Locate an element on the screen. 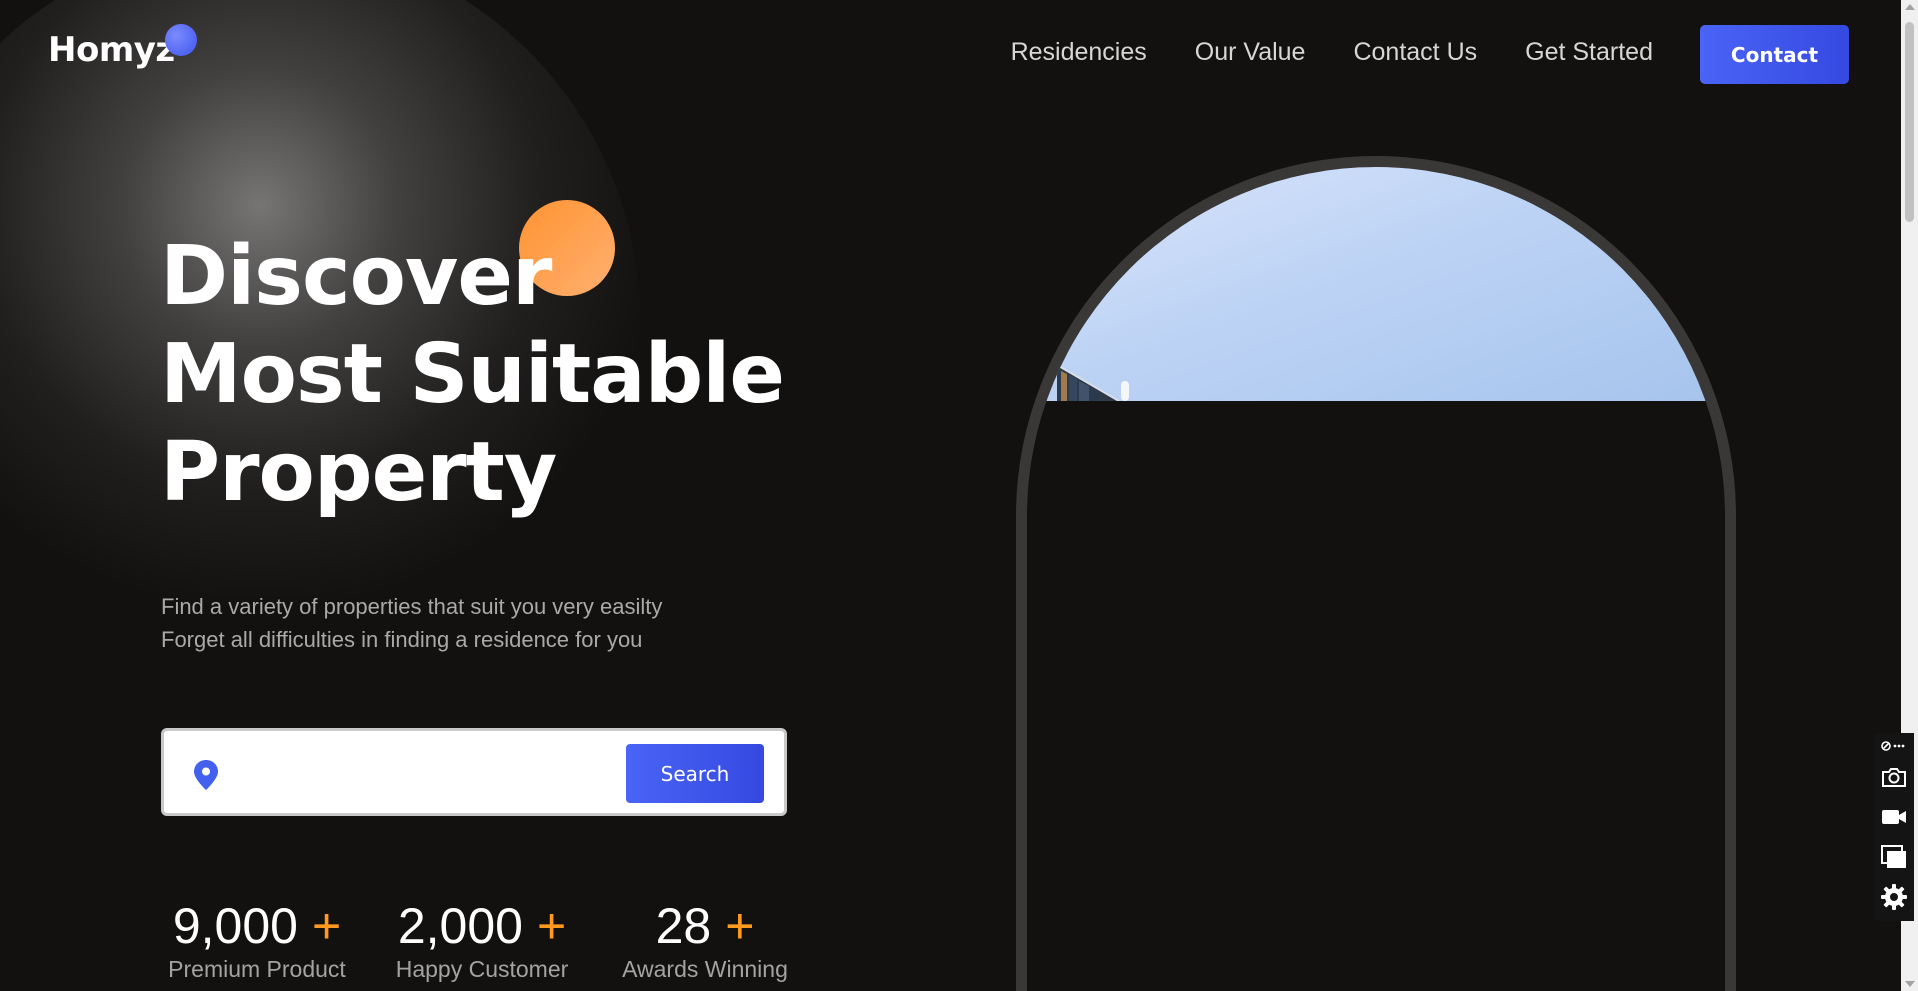  gear-icon is located at coordinates (1894, 897).